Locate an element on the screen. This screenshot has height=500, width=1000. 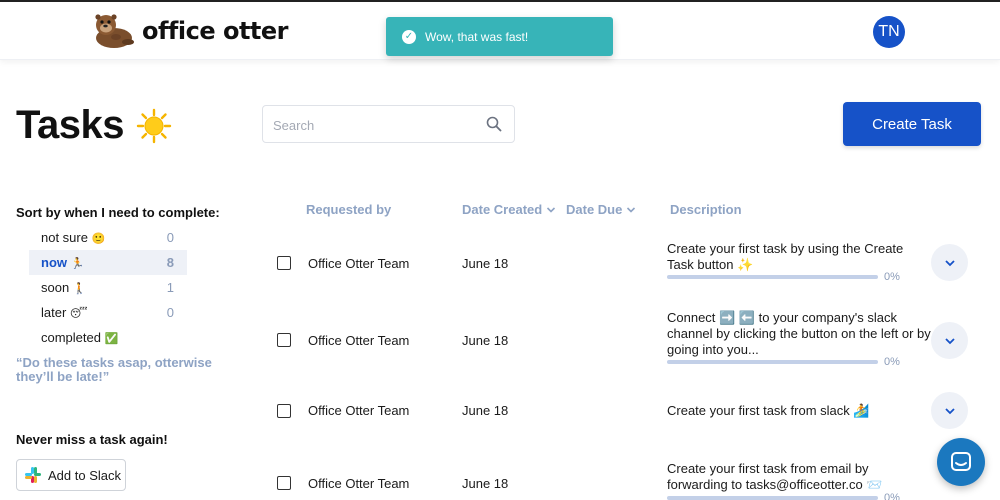
header-label: Description is located at coordinates (706, 209).